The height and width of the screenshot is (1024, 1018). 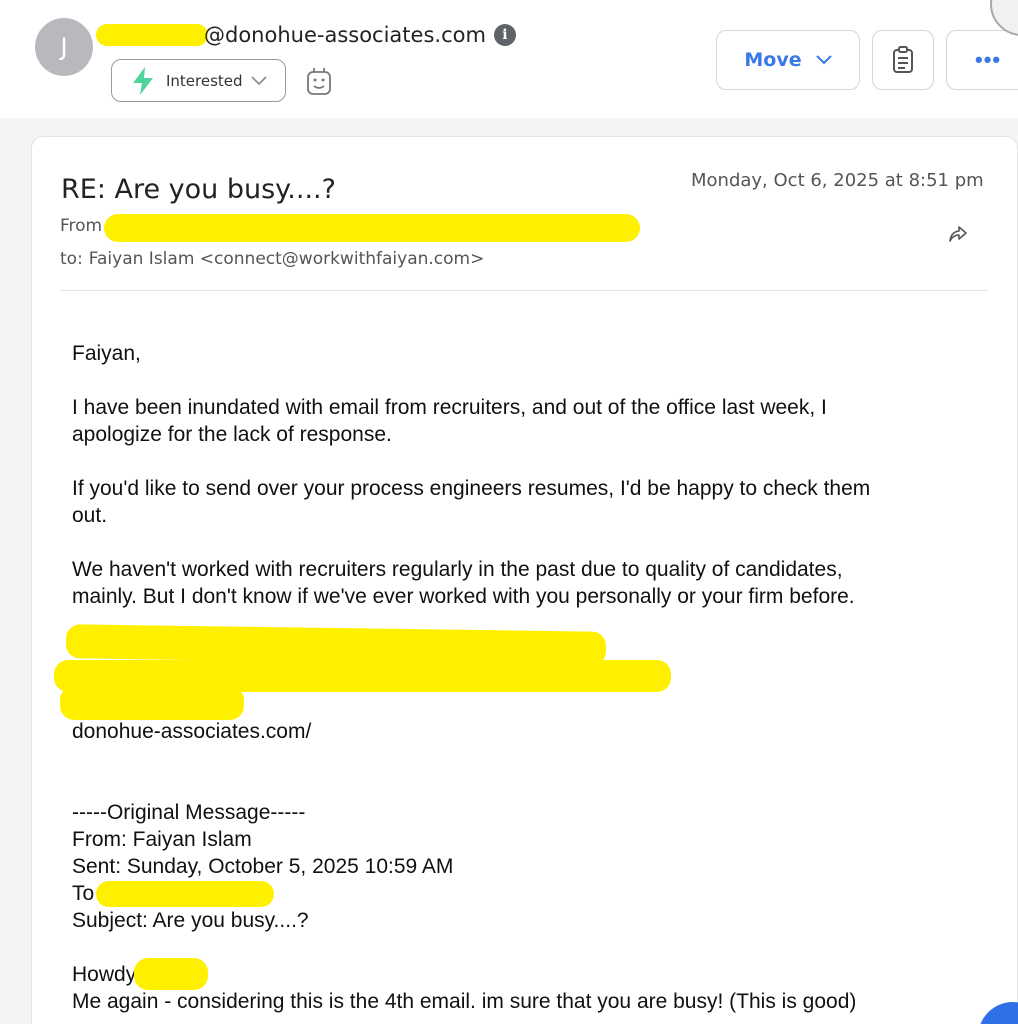 I want to click on from-line: From, so click(x=81, y=226).